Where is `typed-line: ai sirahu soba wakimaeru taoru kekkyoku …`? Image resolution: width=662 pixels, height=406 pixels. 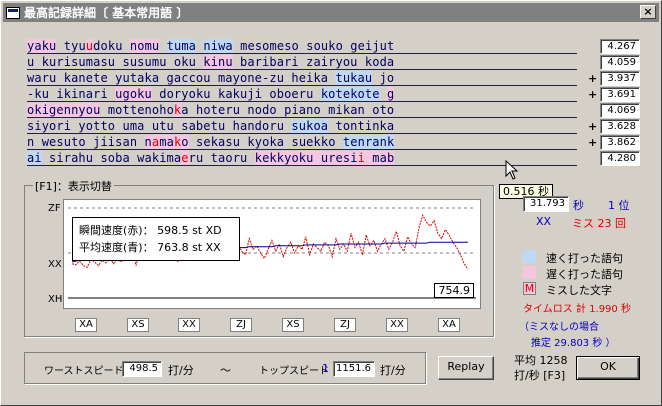
typed-line: ai sirahu soba wakimaeru taoru kekkyoku … is located at coordinates (302, 159).